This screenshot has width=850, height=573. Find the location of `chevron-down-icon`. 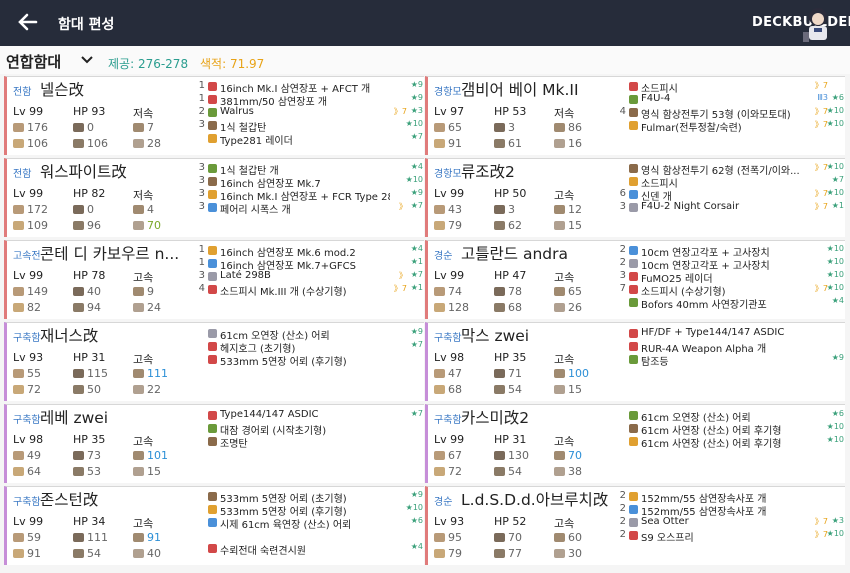

chevron-down-icon is located at coordinates (87, 60).